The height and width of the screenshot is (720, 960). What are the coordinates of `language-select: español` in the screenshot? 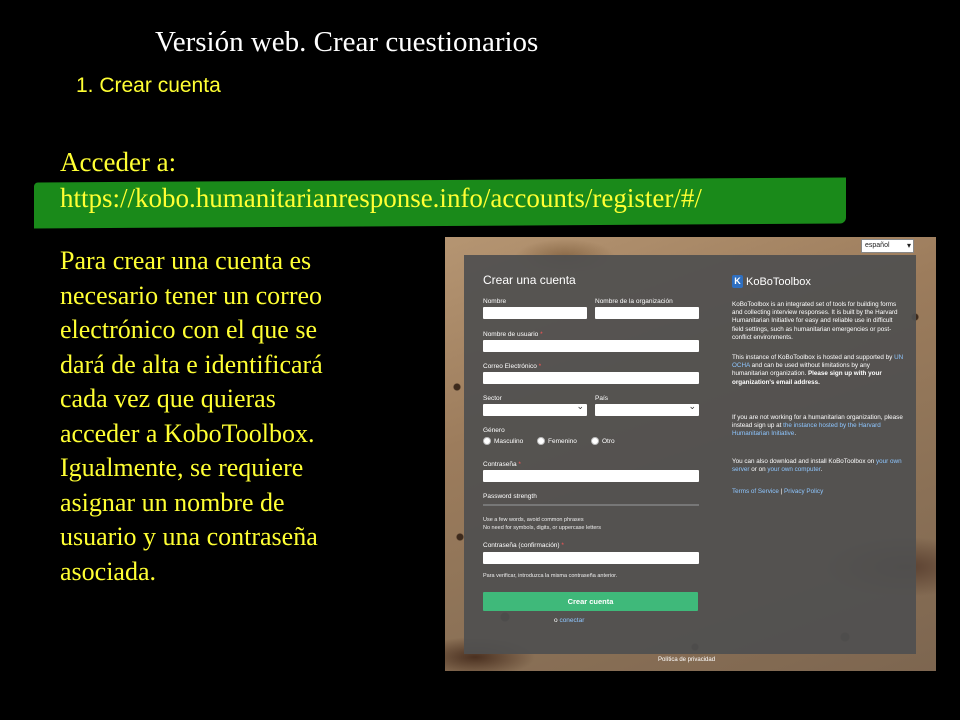 It's located at (887, 246).